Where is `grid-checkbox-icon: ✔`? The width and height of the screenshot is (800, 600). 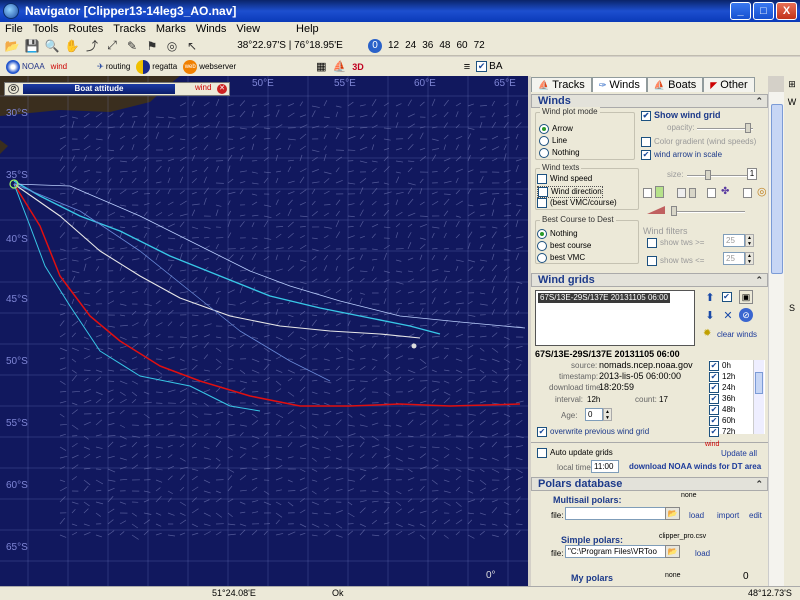 grid-checkbox-icon: ✔ is located at coordinates (728, 297).